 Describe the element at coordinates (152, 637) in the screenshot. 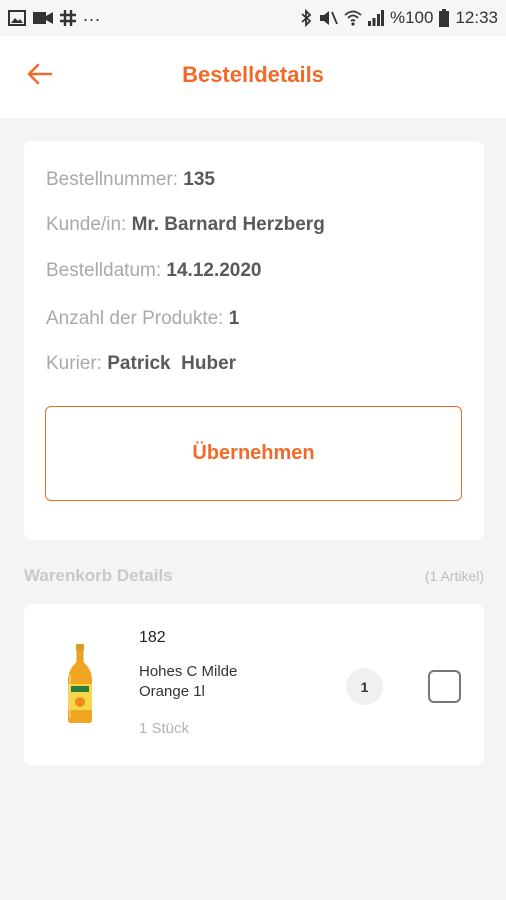

I see `product-code: 182` at that location.